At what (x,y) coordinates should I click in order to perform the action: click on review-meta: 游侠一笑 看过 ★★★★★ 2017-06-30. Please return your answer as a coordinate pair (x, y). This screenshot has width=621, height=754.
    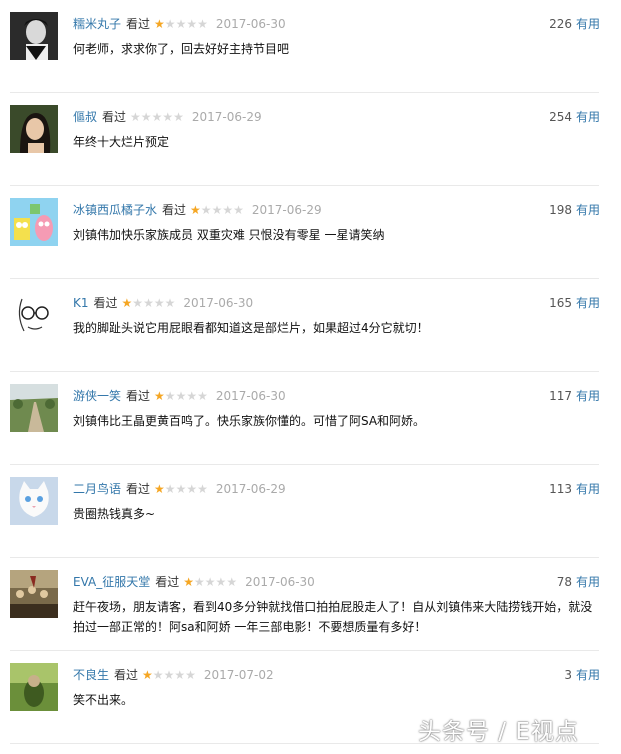
    Looking at the image, I should click on (179, 396).